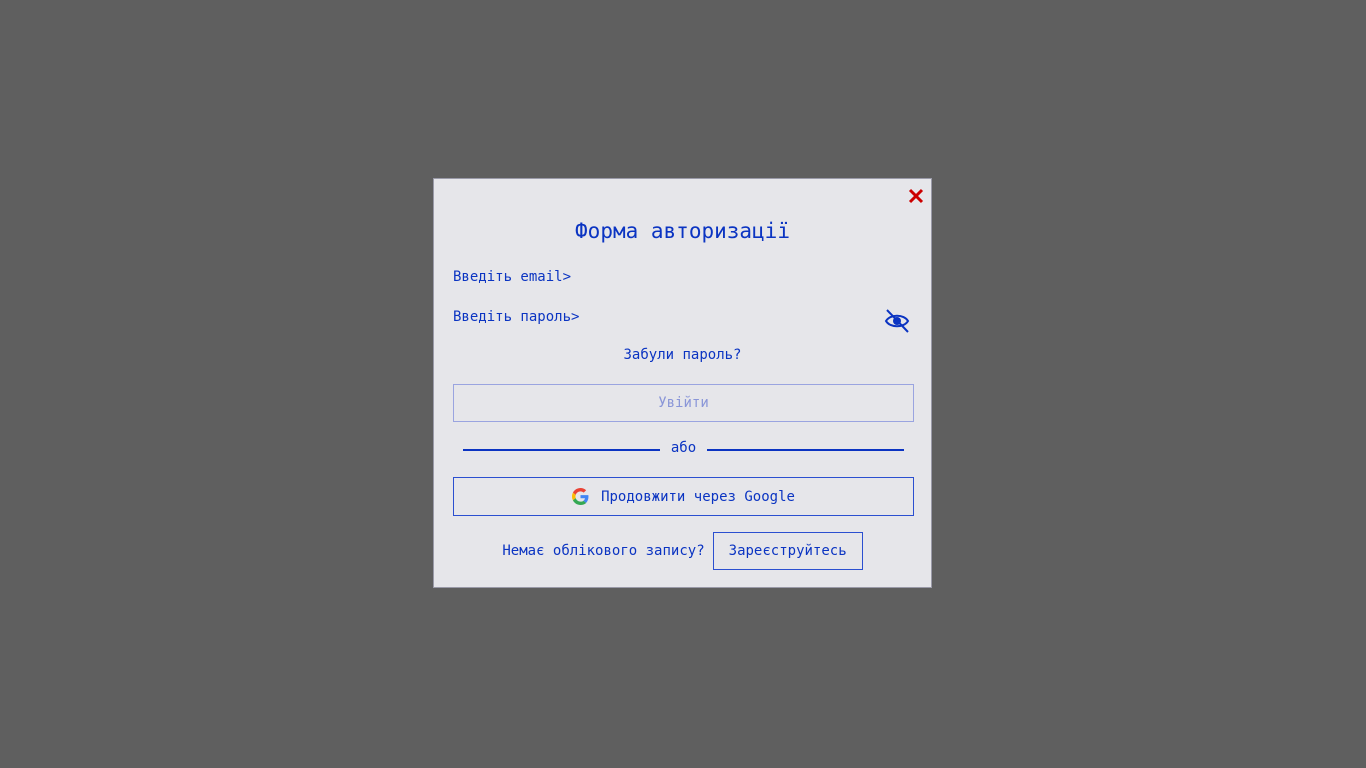  I want to click on signup-row: Немає облікового запису? Зареєструйтесь, so click(682, 551).